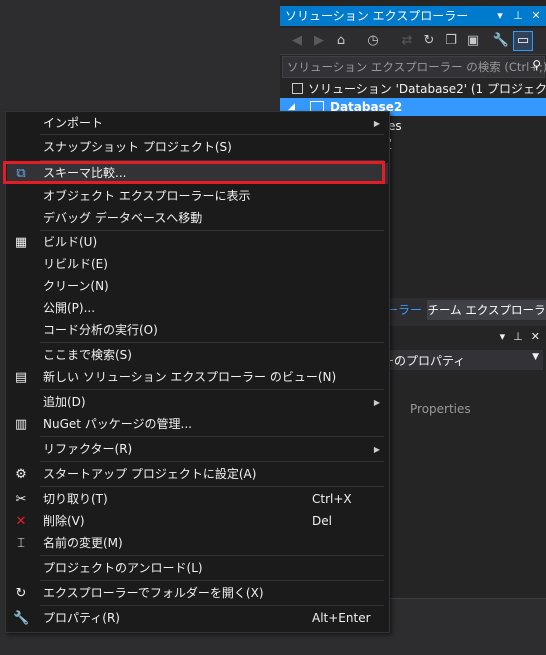  Describe the element at coordinates (64, 521) in the screenshot. I see `menu-item-label: 削除(V)` at that location.